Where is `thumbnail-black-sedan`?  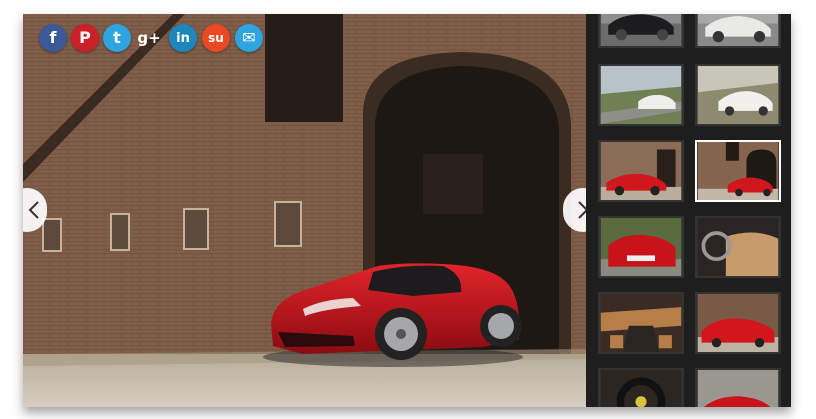 thumbnail-black-sedan is located at coordinates (641, 31).